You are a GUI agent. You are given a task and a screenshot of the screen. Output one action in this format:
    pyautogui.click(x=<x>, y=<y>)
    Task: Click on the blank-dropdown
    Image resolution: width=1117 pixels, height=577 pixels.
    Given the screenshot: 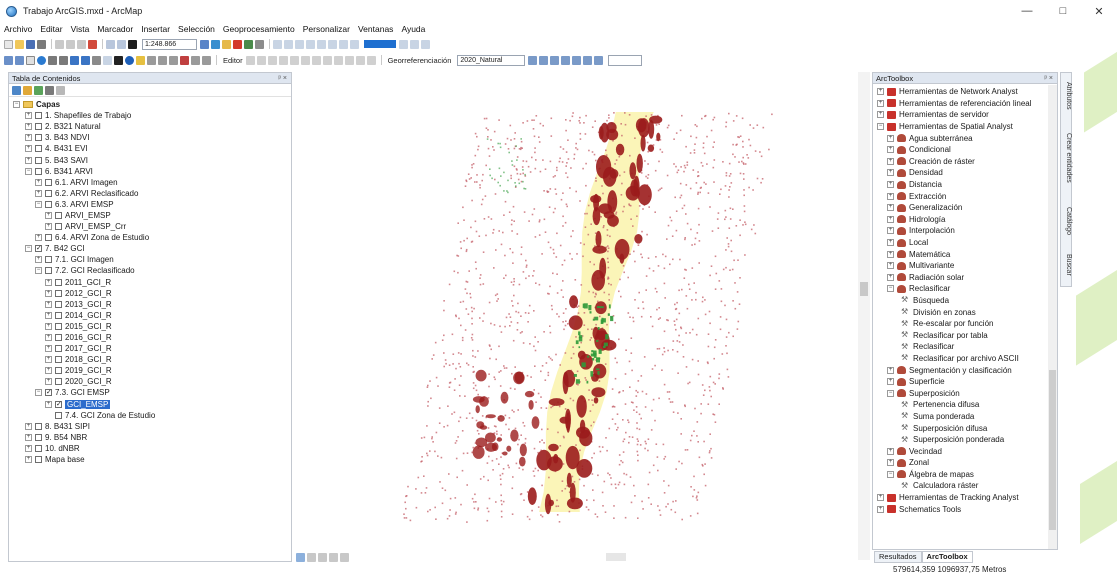 What is the action you would take?
    pyautogui.click(x=625, y=60)
    